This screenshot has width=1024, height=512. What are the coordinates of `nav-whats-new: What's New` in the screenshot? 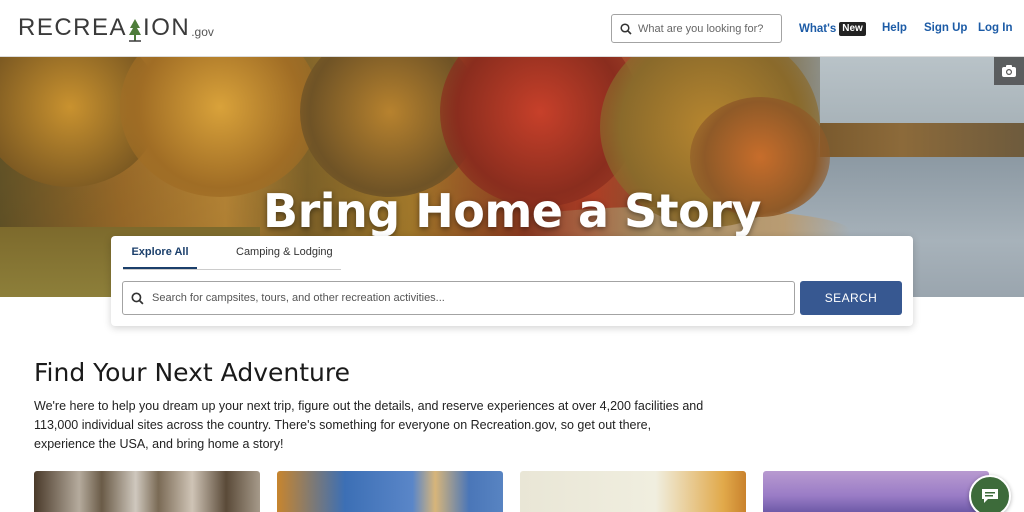 It's located at (832, 29).